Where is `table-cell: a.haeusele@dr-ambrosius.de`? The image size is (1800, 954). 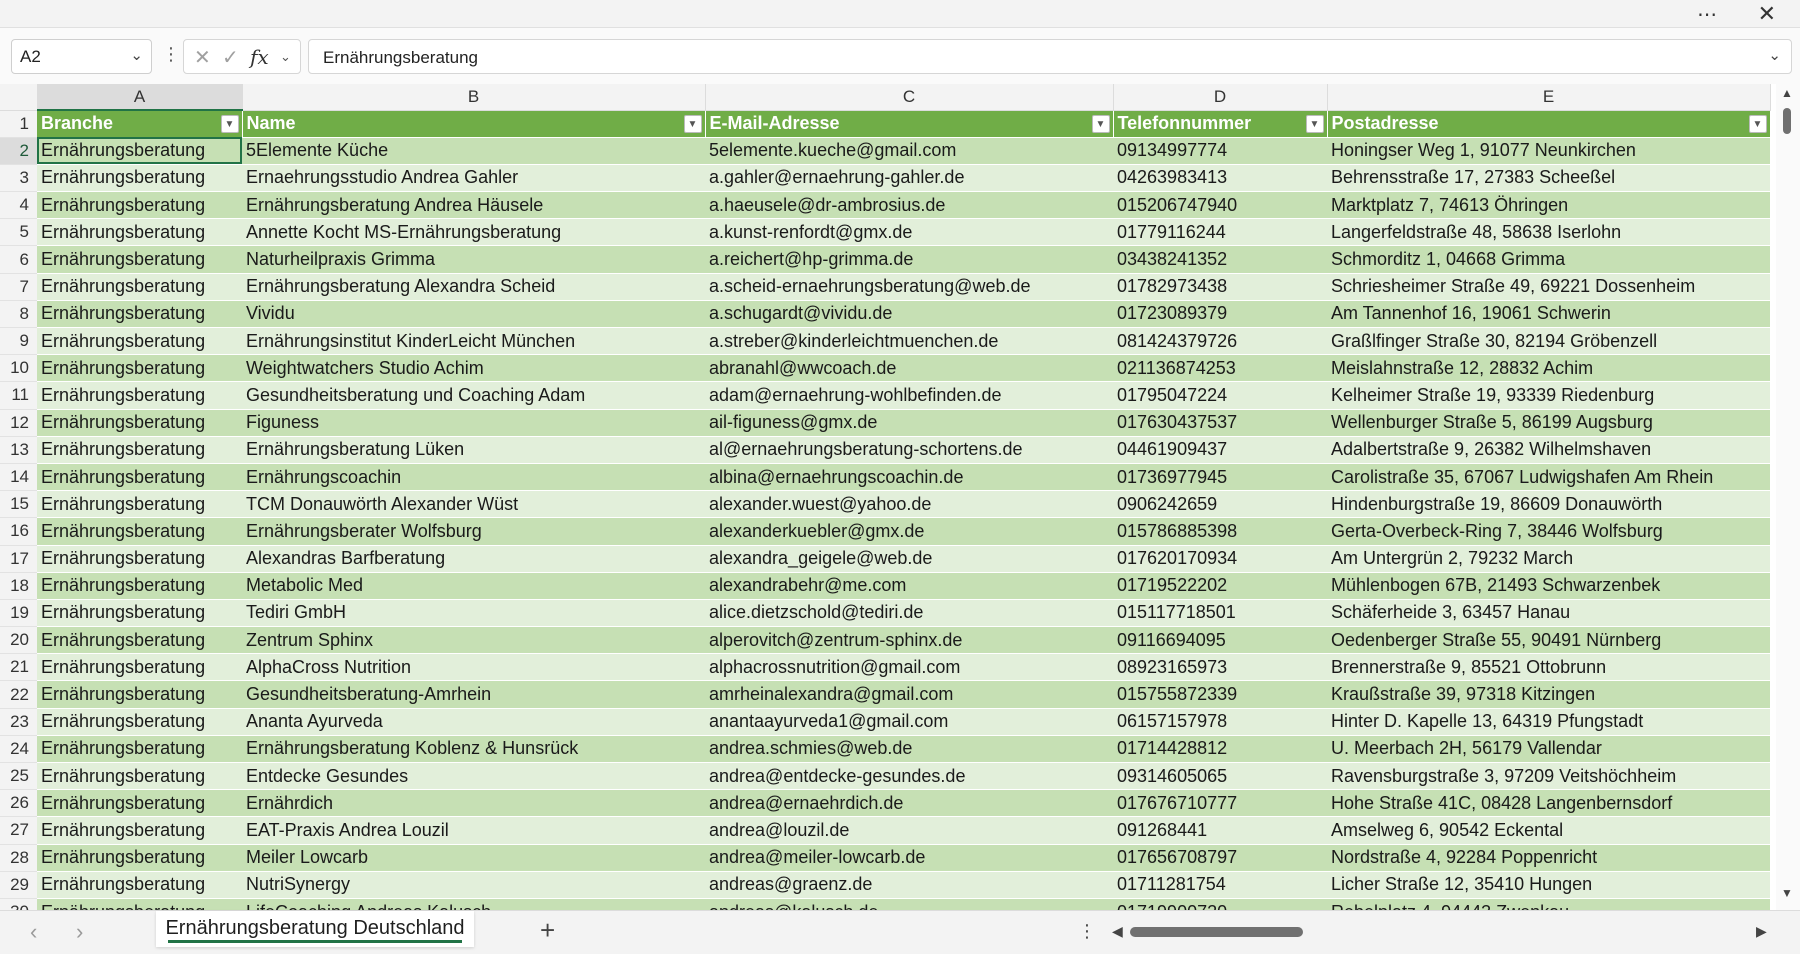
table-cell: a.haeusele@dr-ambrosius.de is located at coordinates (909, 205).